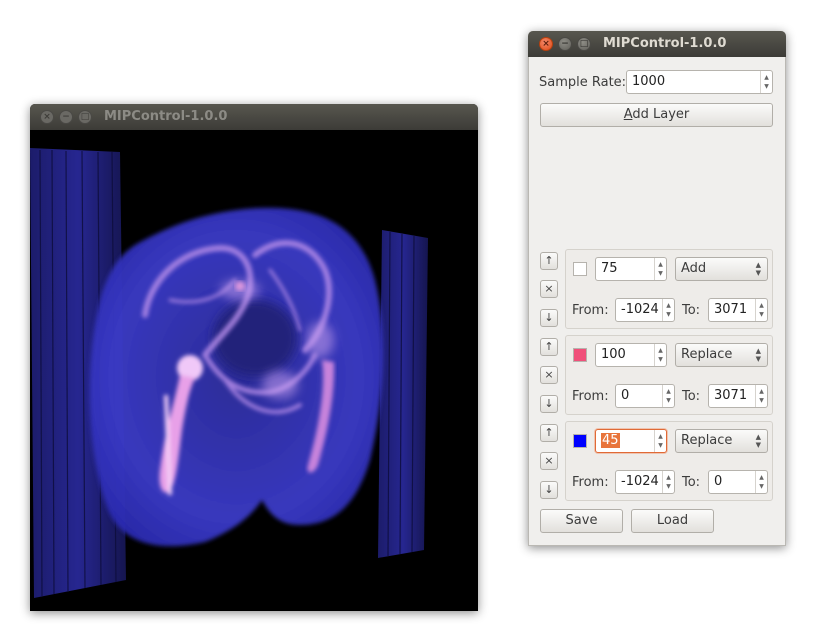 The image size is (821, 643). Describe the element at coordinates (669, 289) in the screenshot. I see `layer-panel: 75 ▲ ▼ Add ▲ ▼ From: -1024 ▲ ▼ To: 3071 ▲ ▼` at that location.